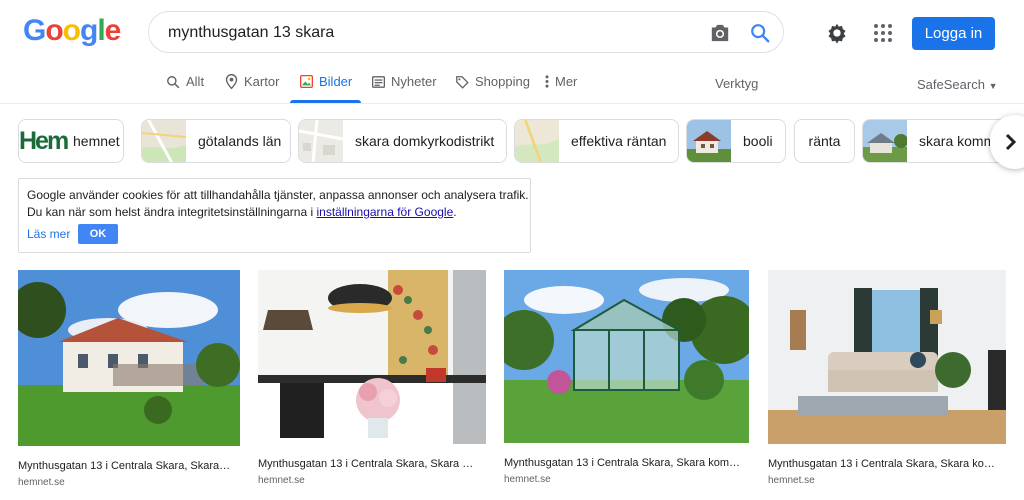 This screenshot has width=1024, height=500. I want to click on chip-label: skara domkyrkodistrikt, so click(425, 141).